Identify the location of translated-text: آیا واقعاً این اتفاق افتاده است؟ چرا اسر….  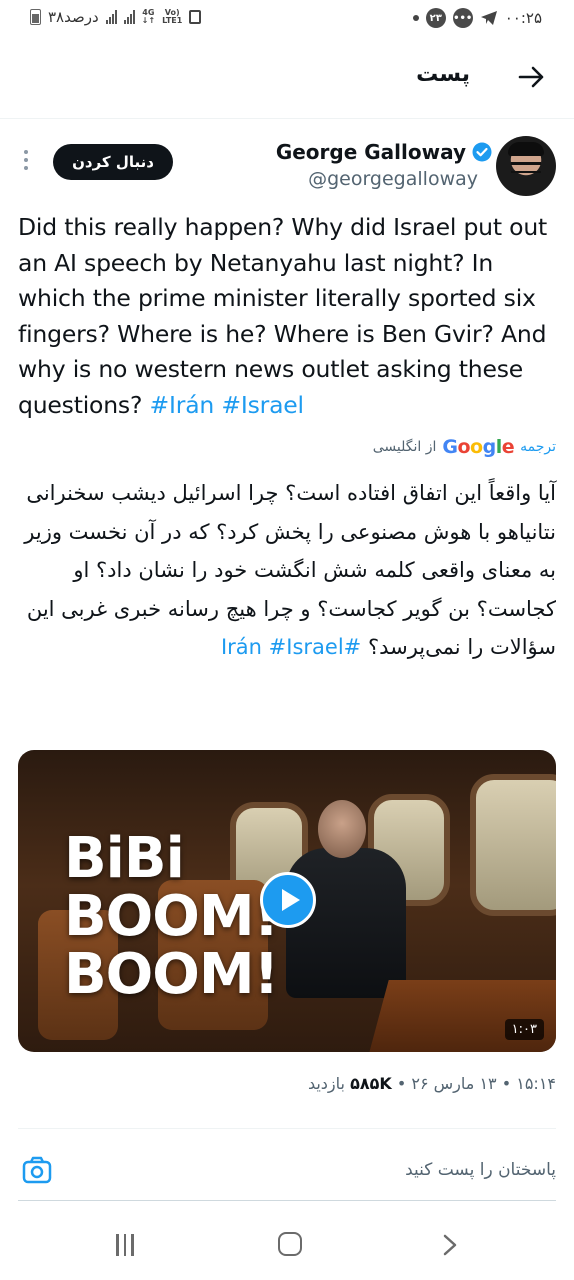
(286, 570).